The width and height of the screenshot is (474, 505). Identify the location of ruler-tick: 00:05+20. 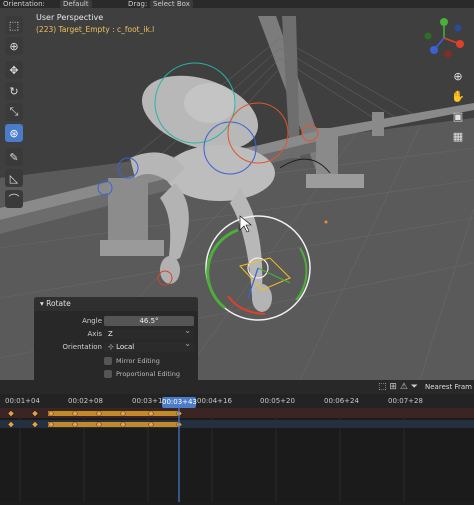
(277, 401).